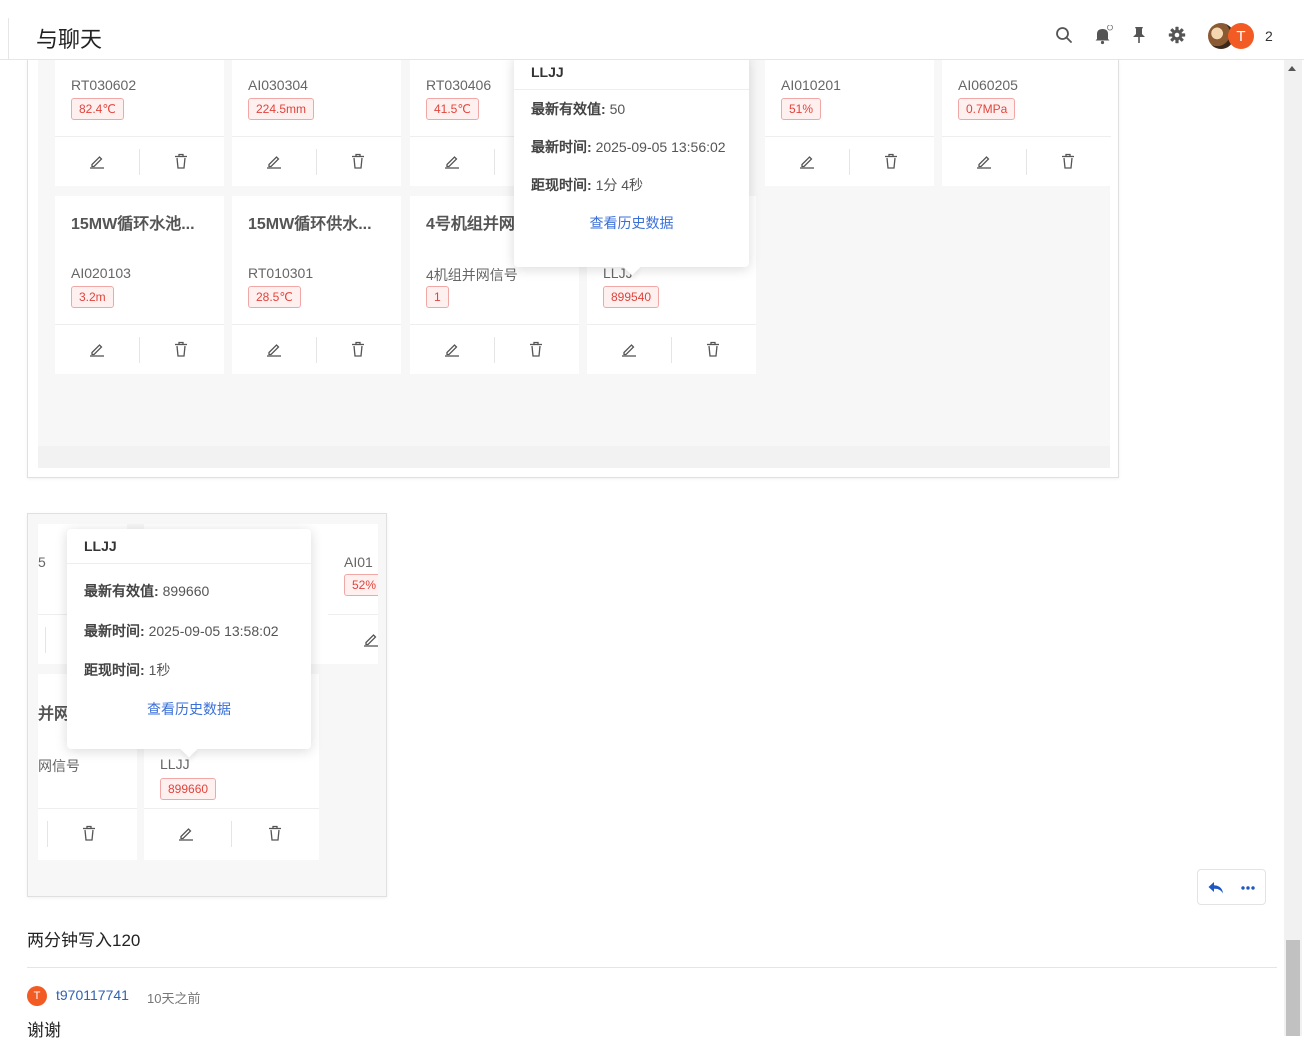 Image resolution: width=1304 pixels, height=1041 pixels. I want to click on search-icon, so click(1064, 35).